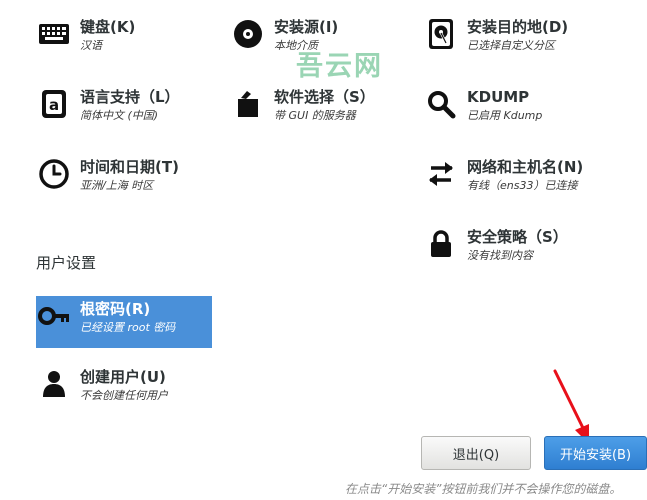  Describe the element at coordinates (119, 115) in the screenshot. I see `language-status: 简体中文 (中国)` at that location.